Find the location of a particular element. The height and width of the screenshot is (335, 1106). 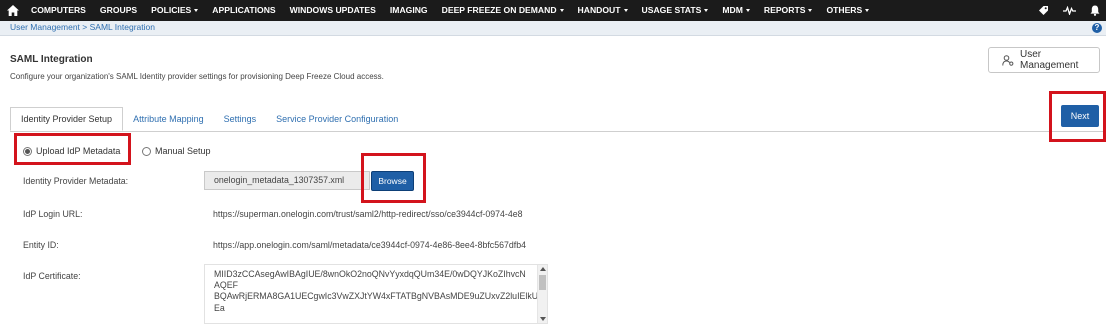

nav-item-others: OTHERS is located at coordinates (847, 10).